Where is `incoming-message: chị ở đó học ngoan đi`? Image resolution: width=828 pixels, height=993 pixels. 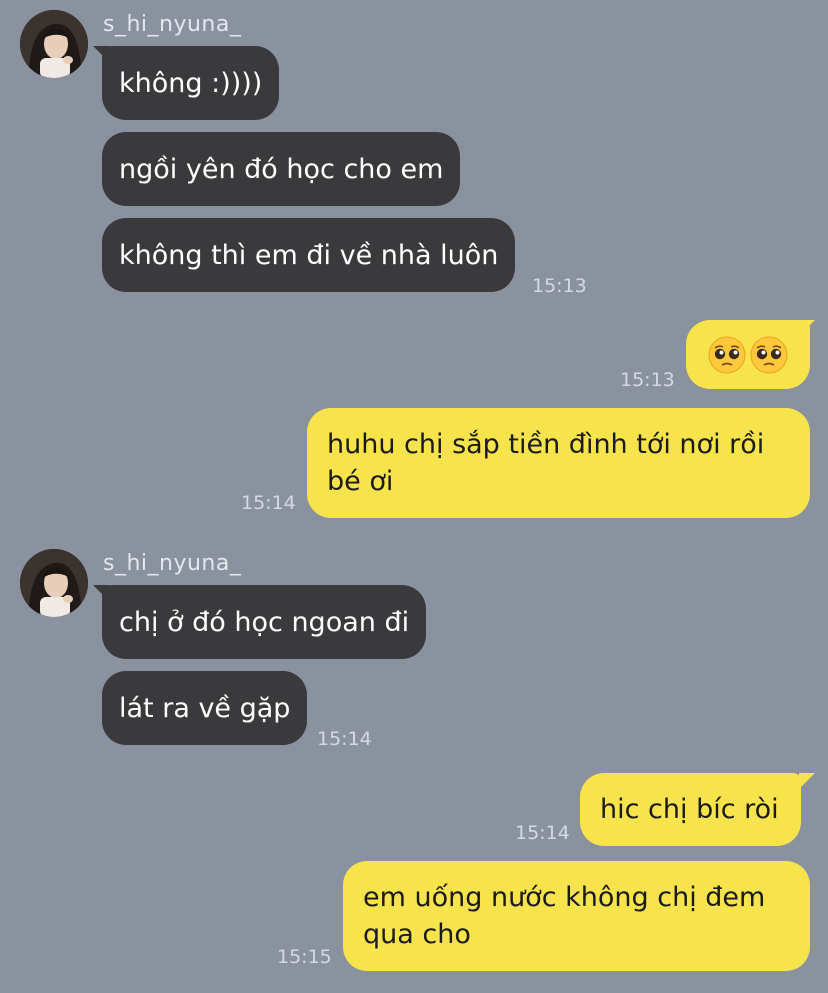
incoming-message: chị ở đó học ngoan đi is located at coordinates (264, 622).